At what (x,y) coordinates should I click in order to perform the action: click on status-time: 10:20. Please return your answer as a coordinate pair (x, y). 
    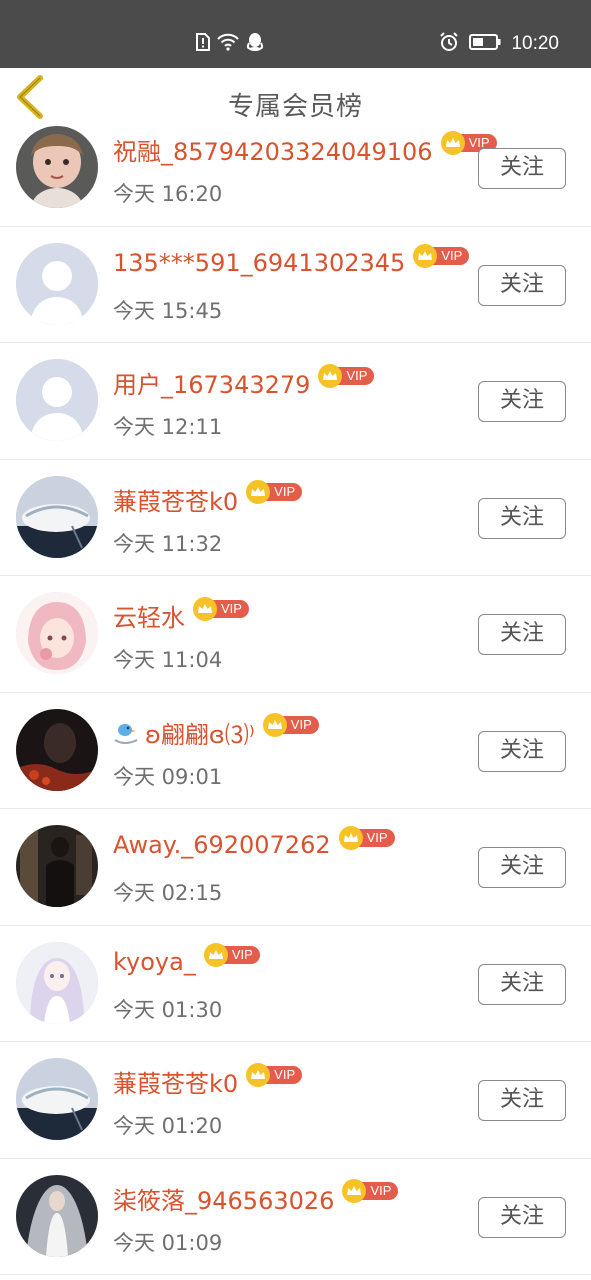
    Looking at the image, I should click on (535, 43).